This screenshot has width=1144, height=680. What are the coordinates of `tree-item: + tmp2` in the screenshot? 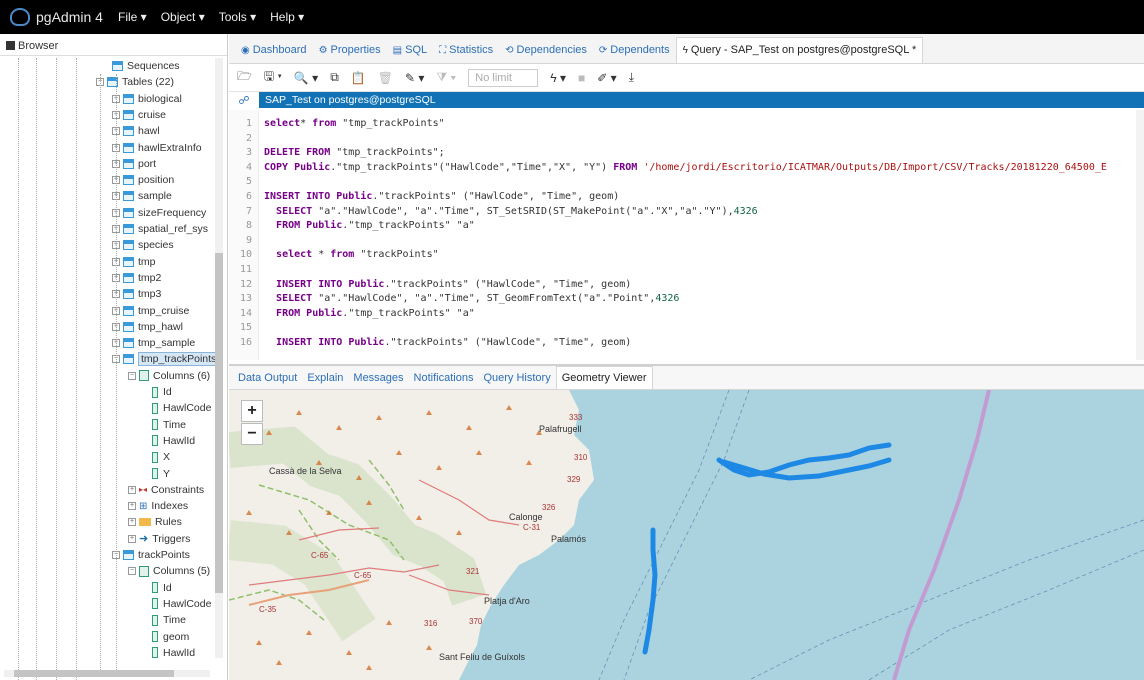 It's located at (136, 278).